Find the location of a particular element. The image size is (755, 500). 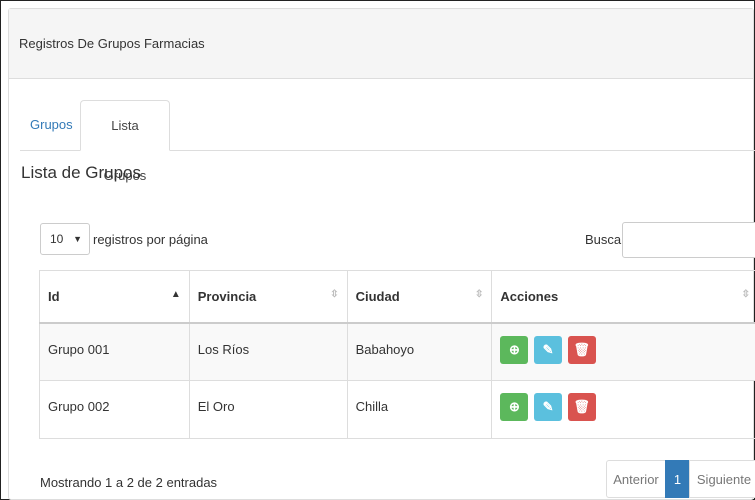

panel-title: Registros De Grupos Farmacias is located at coordinates (381, 44).